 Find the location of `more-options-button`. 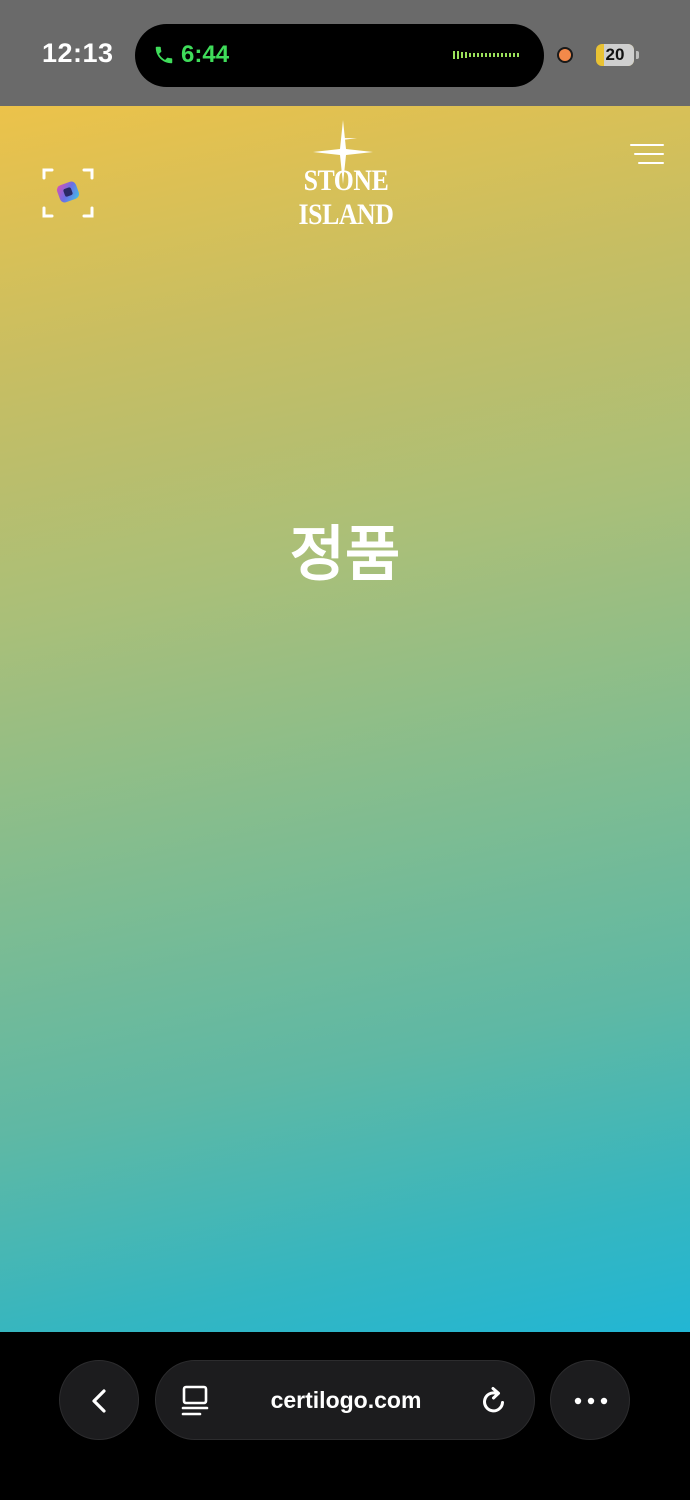

more-options-button is located at coordinates (590, 1400).